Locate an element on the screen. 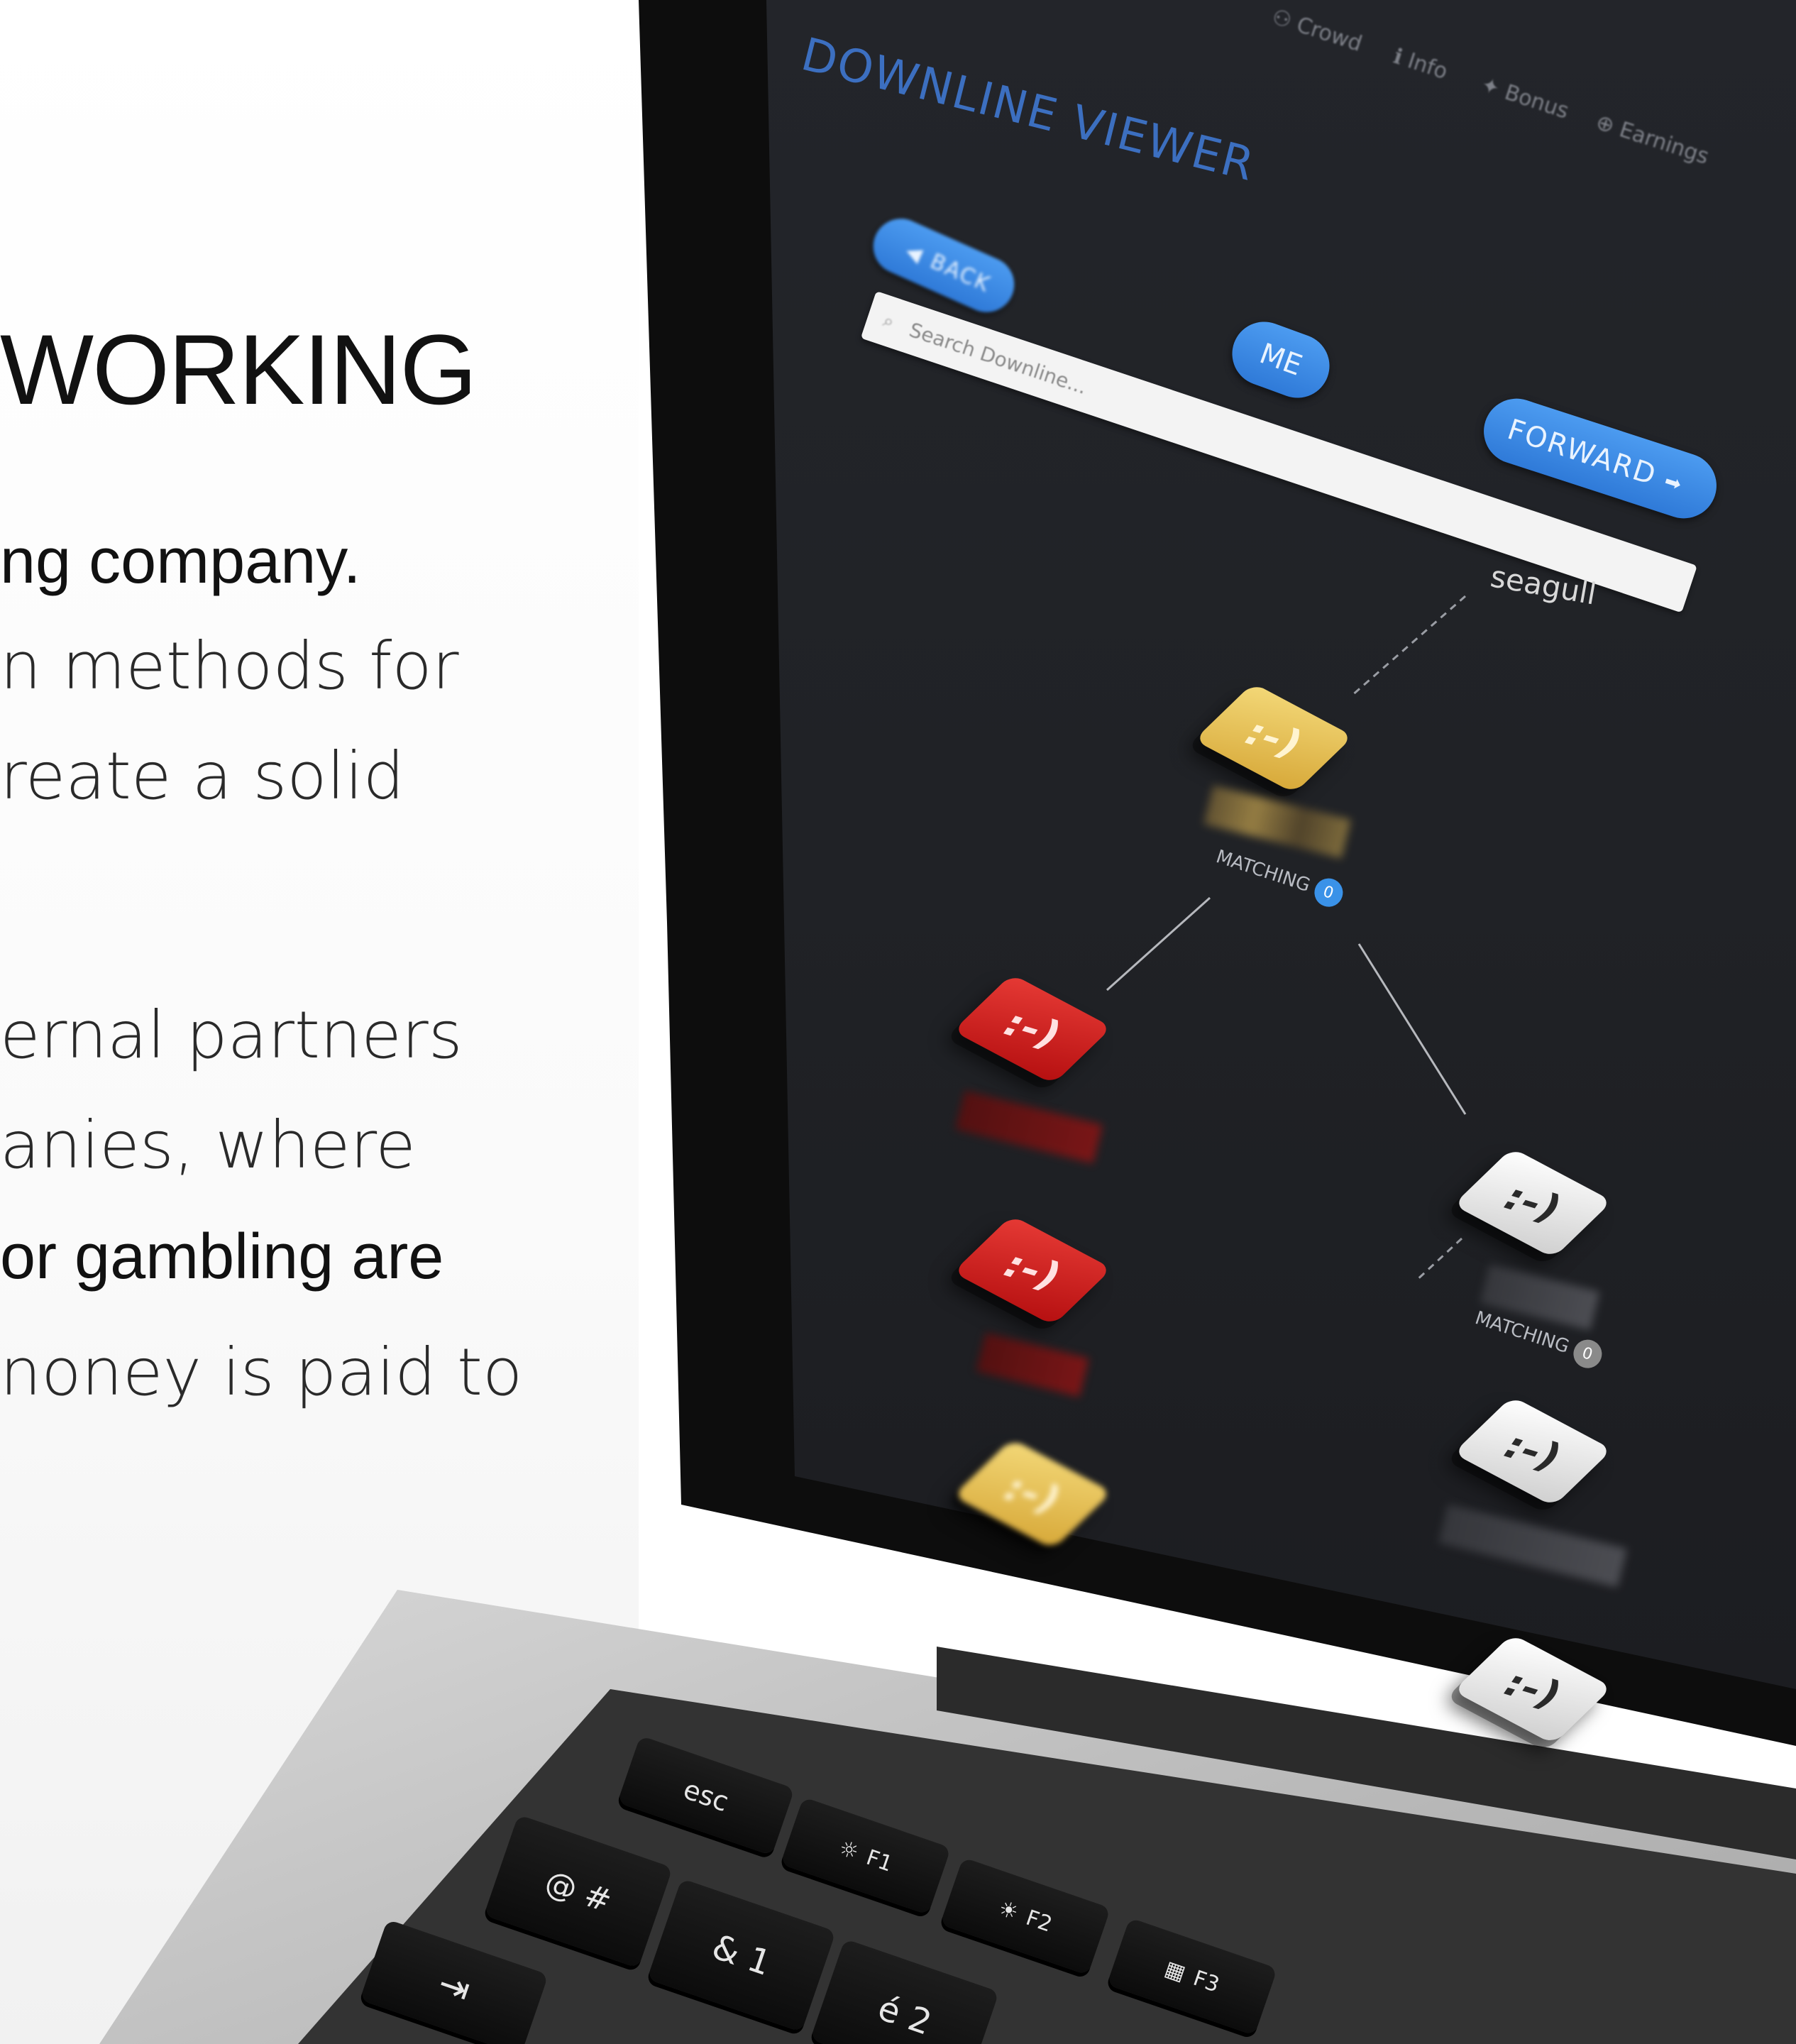 The width and height of the screenshot is (1796, 2044). promo-line: n methods for is located at coordinates (229, 666).